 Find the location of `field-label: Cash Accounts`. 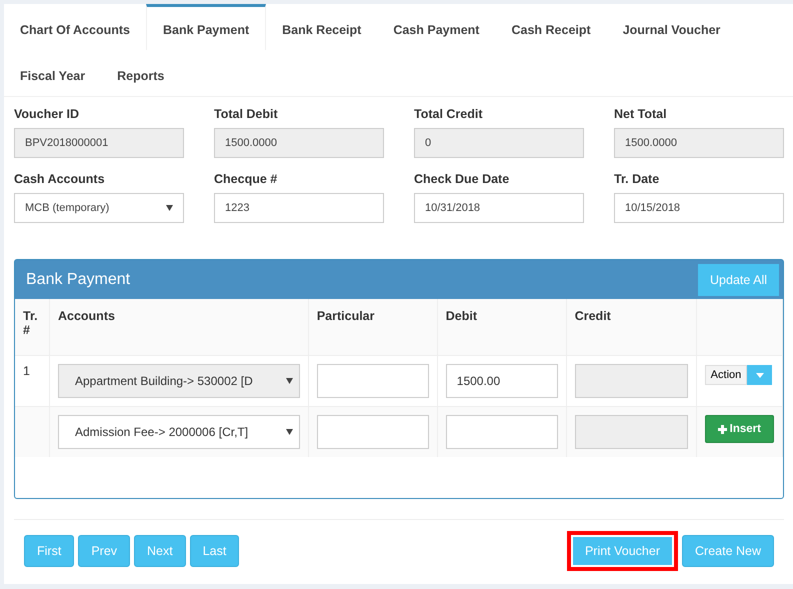

field-label: Cash Accounts is located at coordinates (60, 179).